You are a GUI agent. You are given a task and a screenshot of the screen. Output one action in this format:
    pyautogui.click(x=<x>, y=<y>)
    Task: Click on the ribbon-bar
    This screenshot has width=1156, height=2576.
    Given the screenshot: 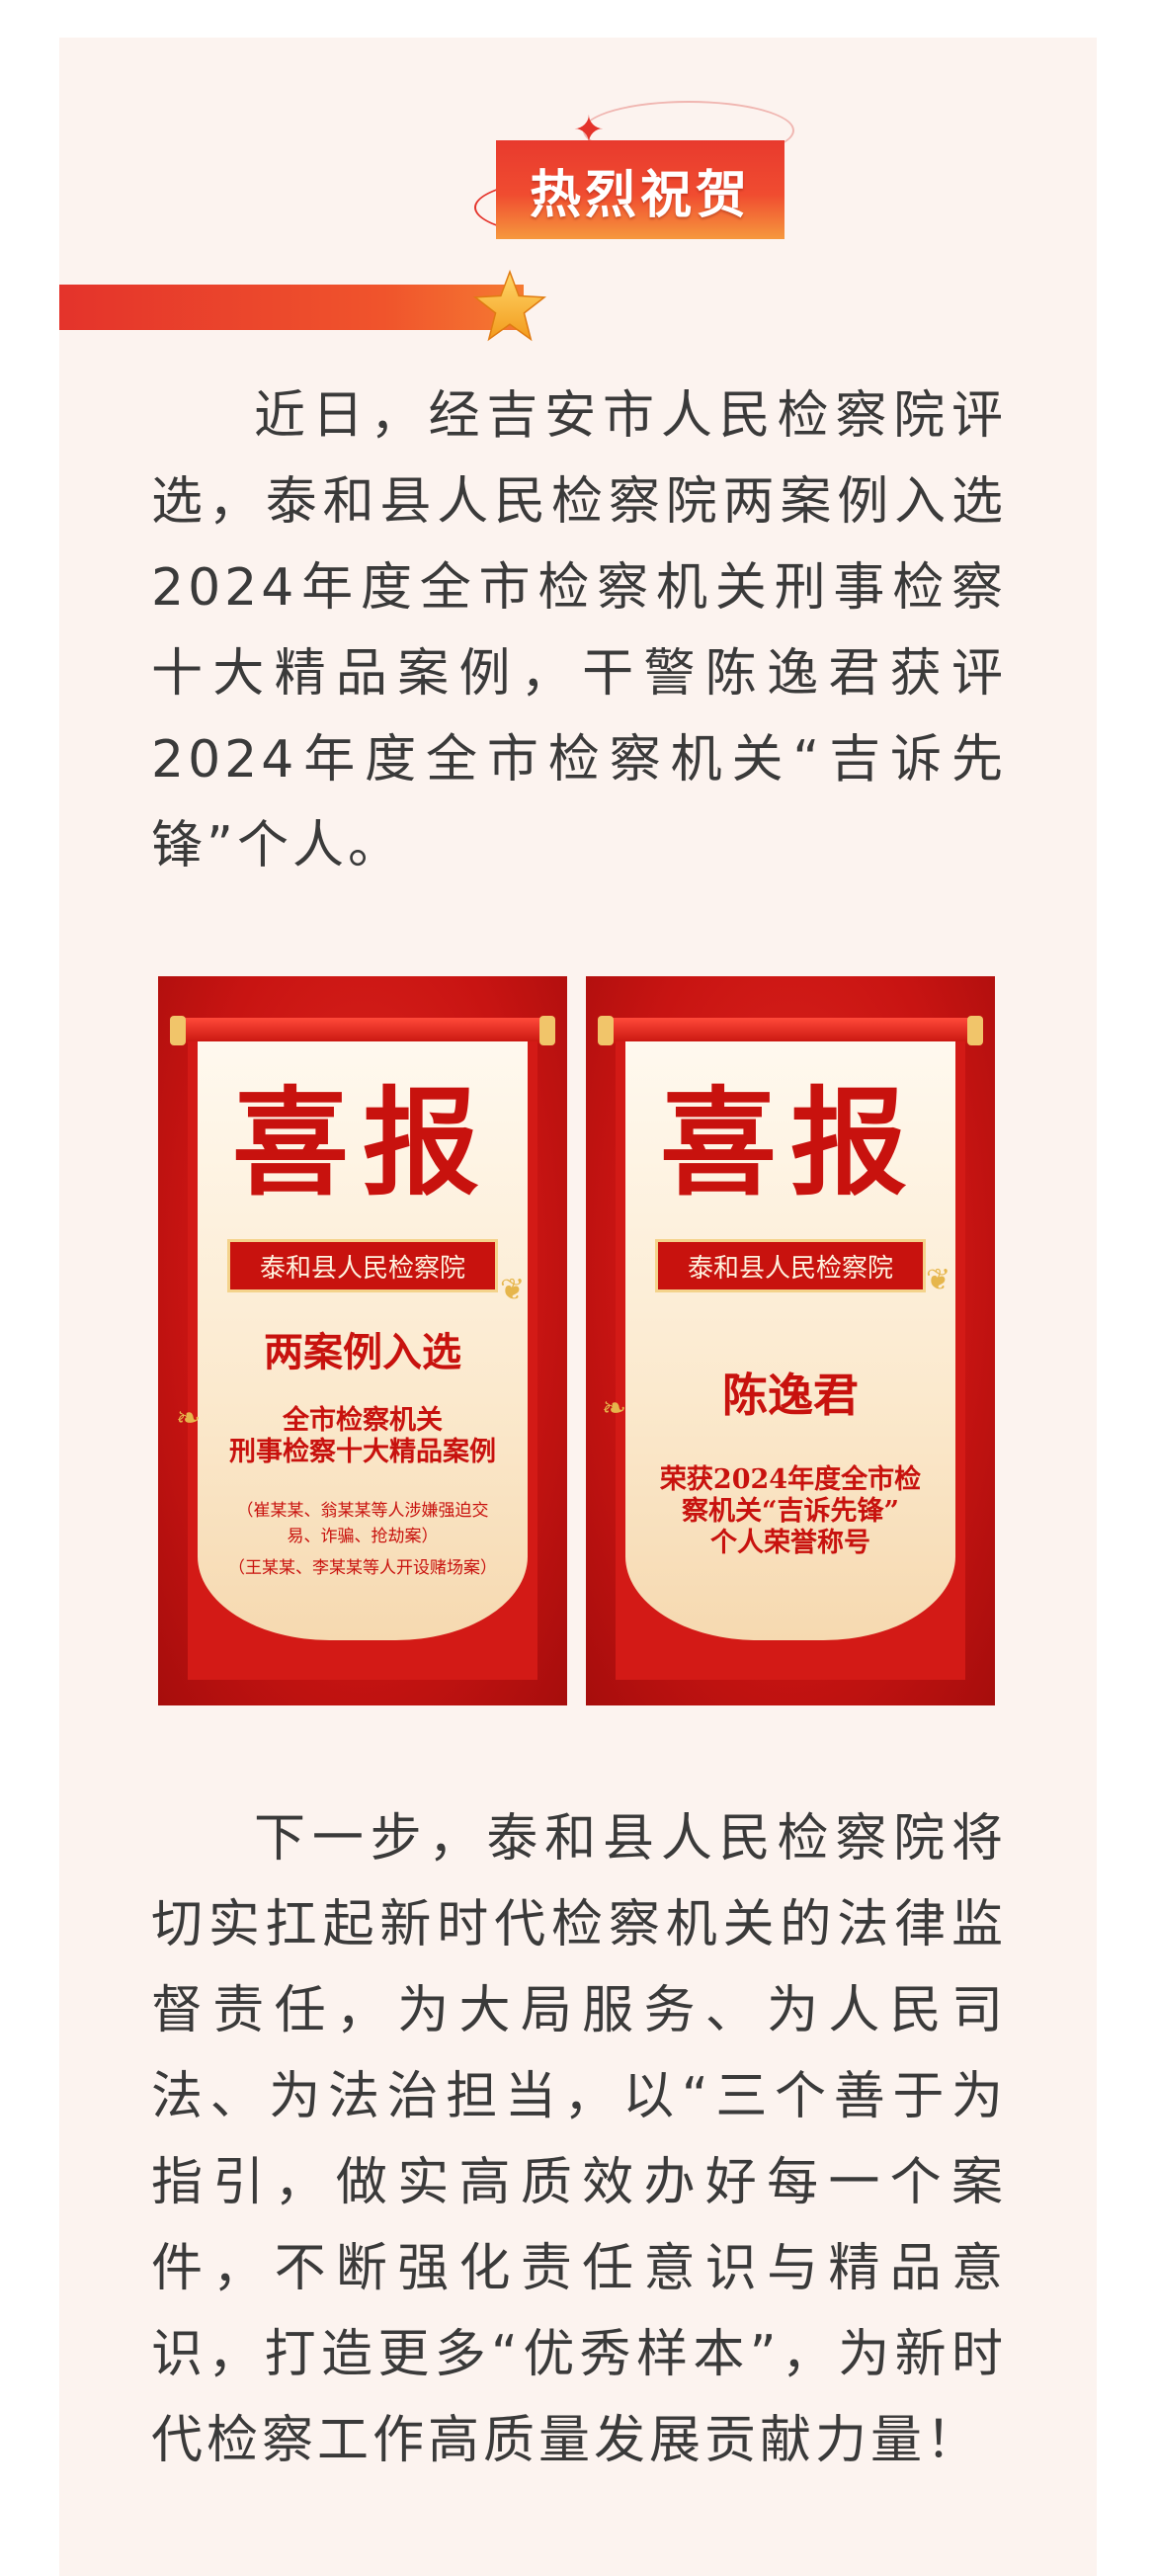 What is the action you would take?
    pyautogui.click(x=292, y=307)
    